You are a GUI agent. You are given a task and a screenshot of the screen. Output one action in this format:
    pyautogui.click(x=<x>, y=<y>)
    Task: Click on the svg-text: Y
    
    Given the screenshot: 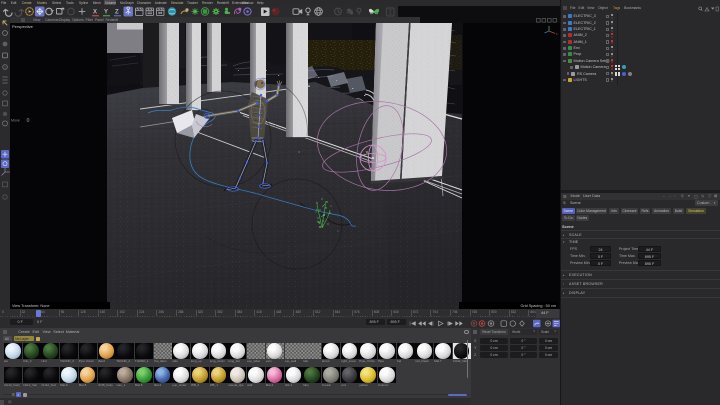 What is the action you would take?
    pyautogui.click(x=106, y=13)
    